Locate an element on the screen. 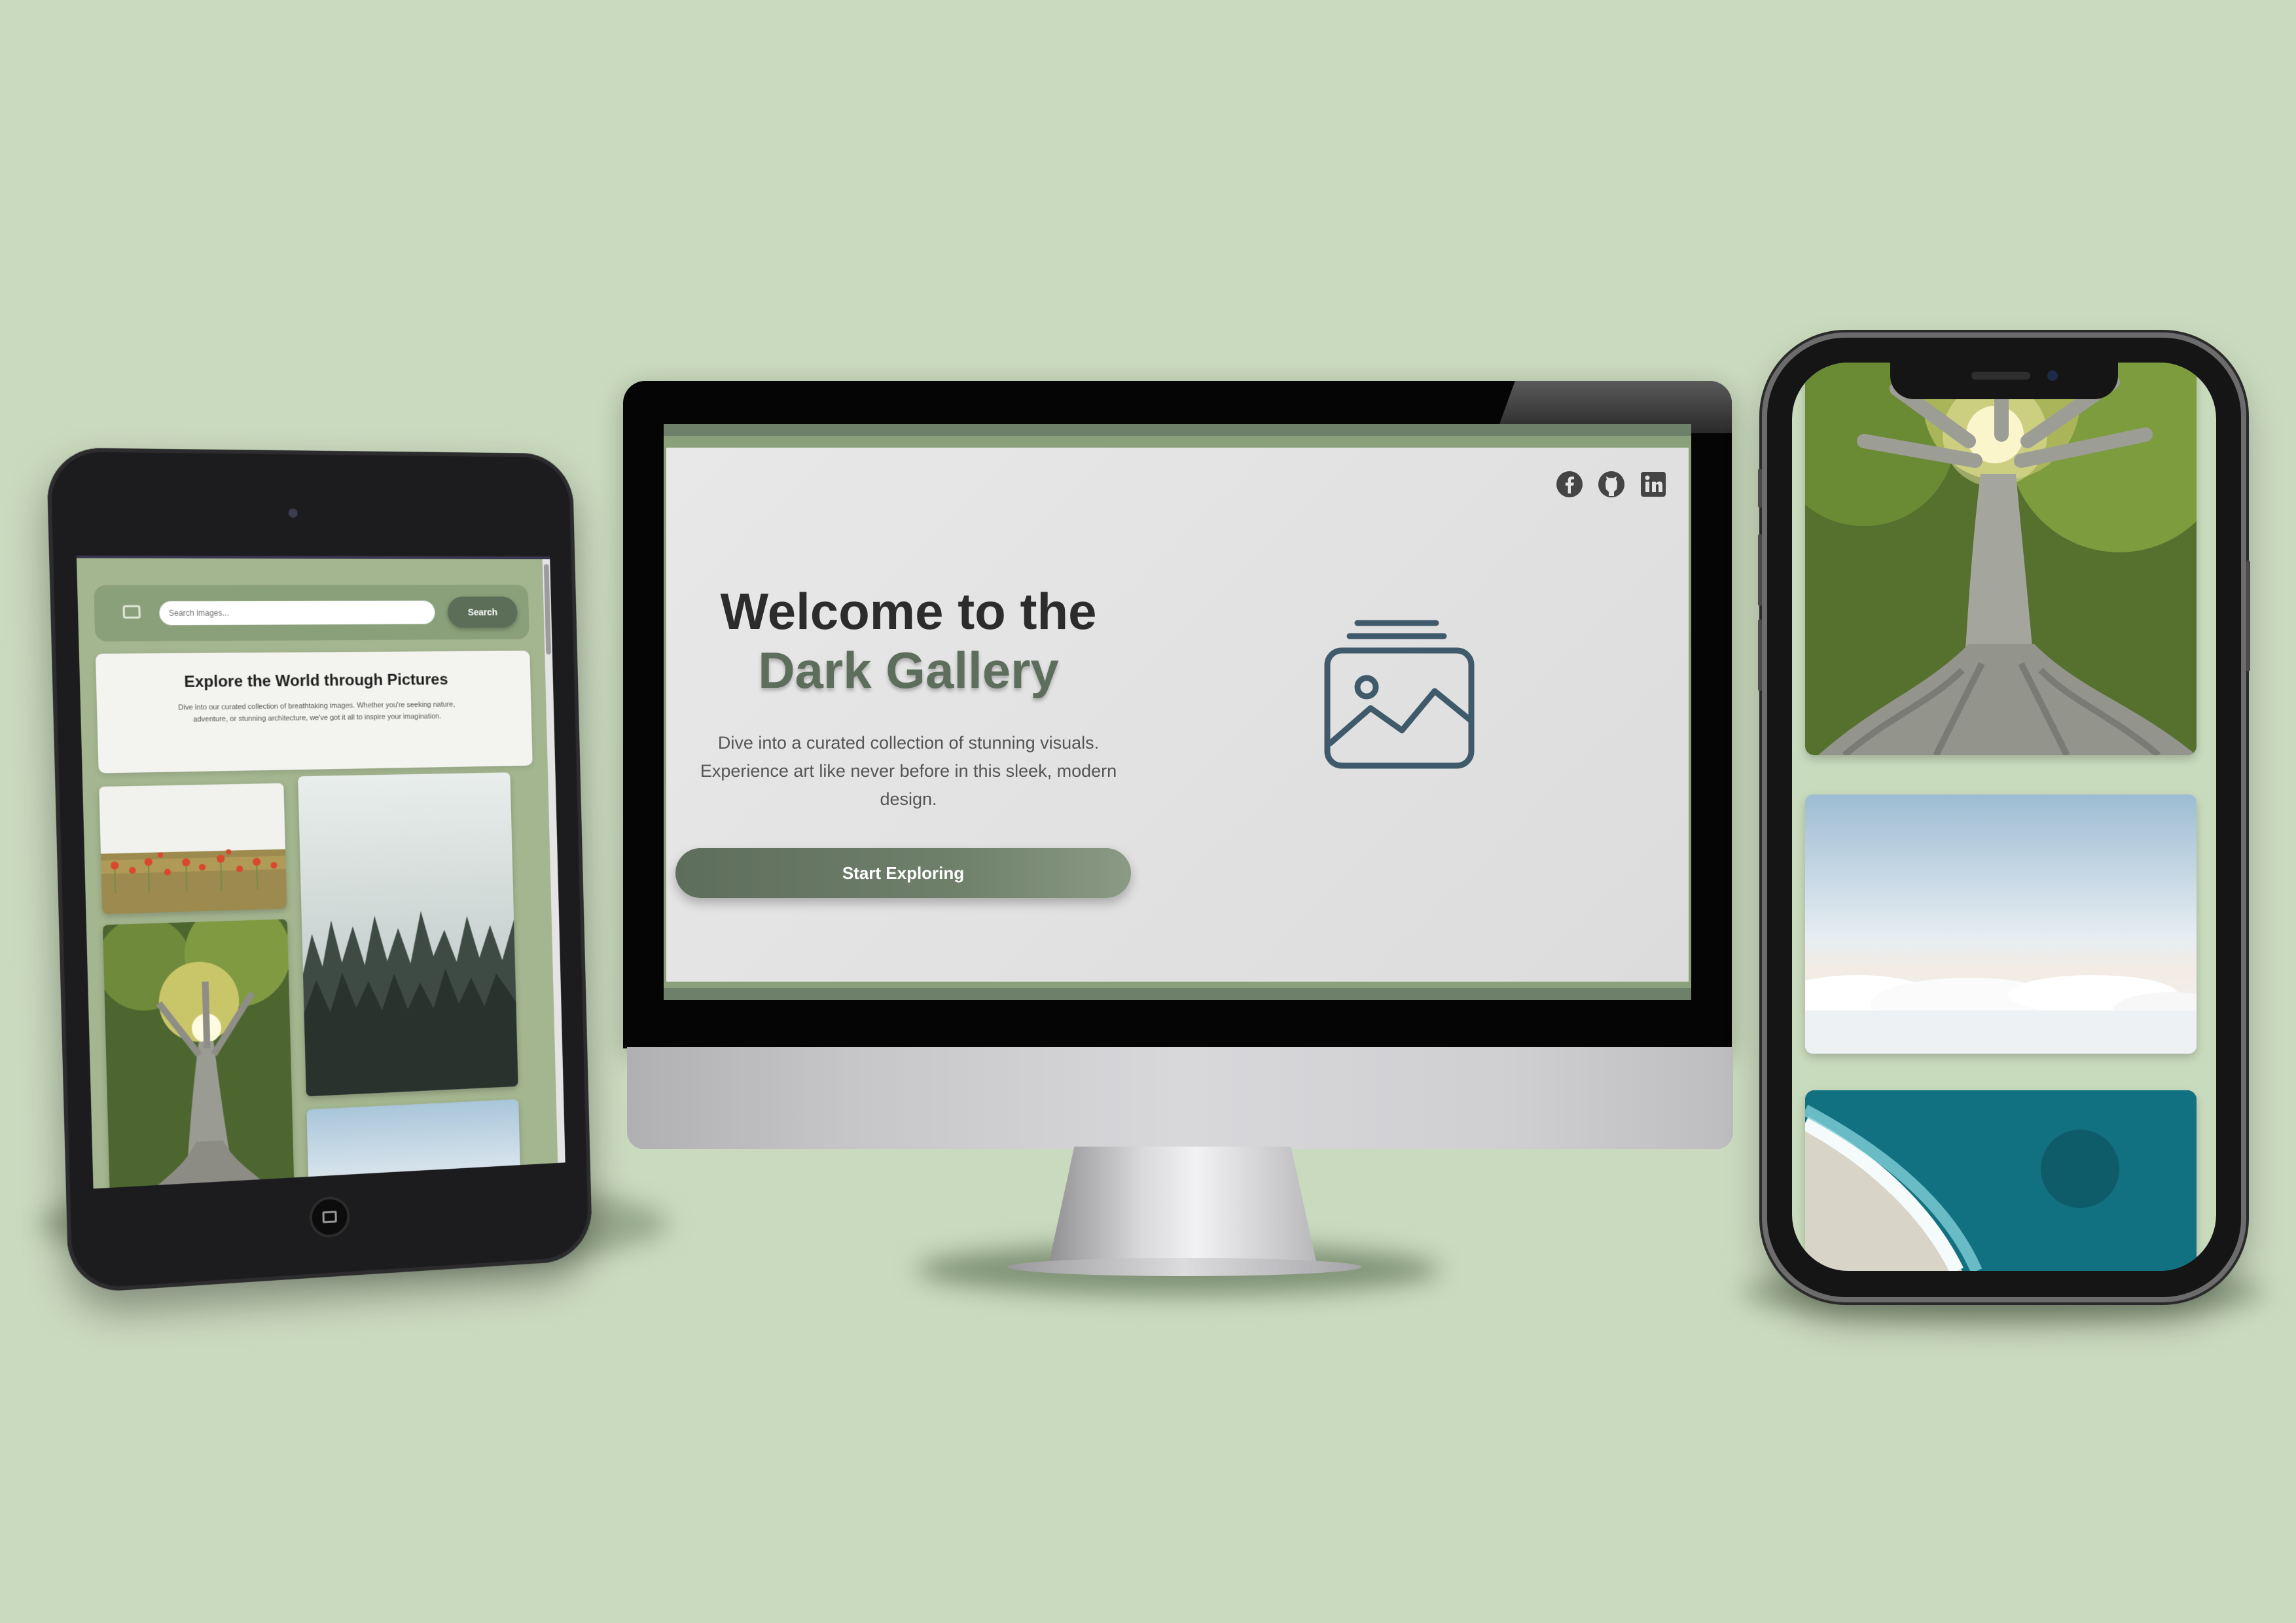  screen-top-bar is located at coordinates (1177, 430).